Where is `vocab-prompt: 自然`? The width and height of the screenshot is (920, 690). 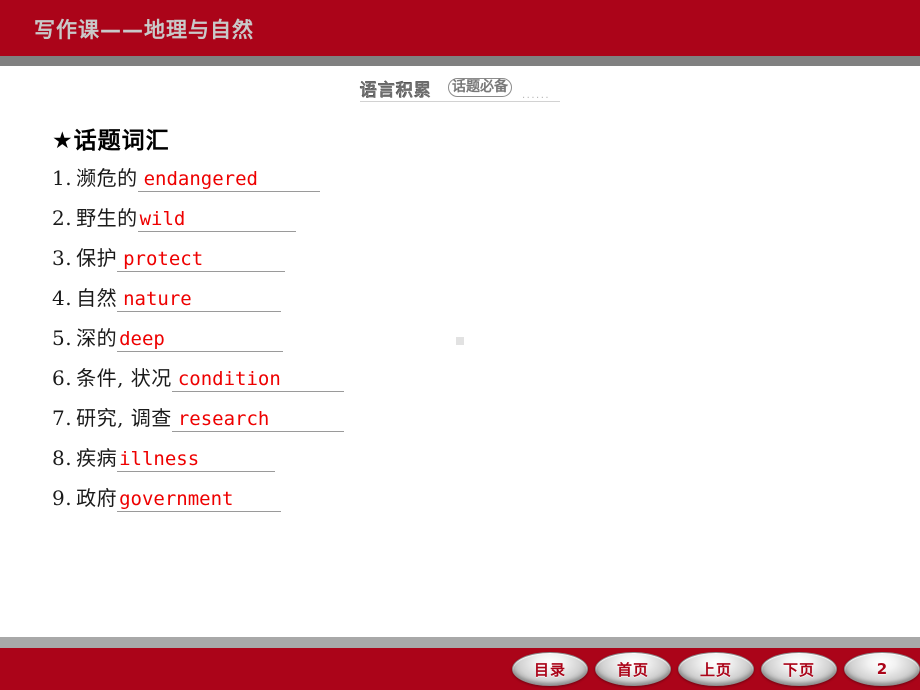 vocab-prompt: 自然 is located at coordinates (97, 298).